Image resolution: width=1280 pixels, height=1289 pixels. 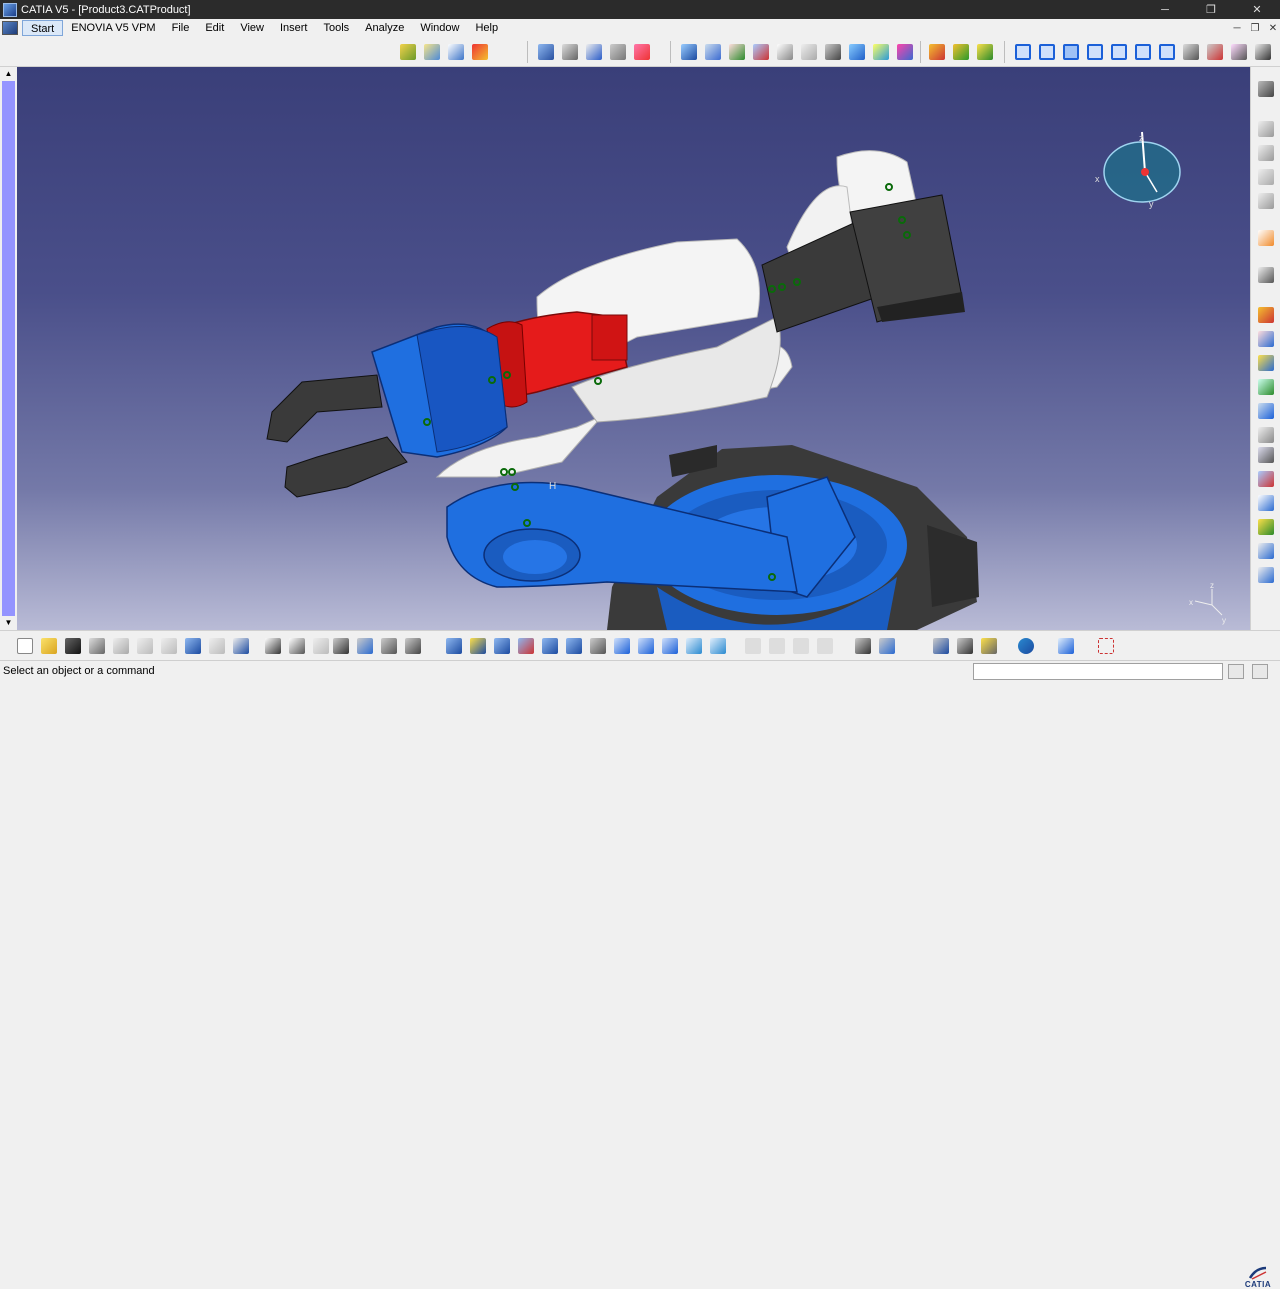 I want to click on menu-start: Start, so click(x=43, y=28).